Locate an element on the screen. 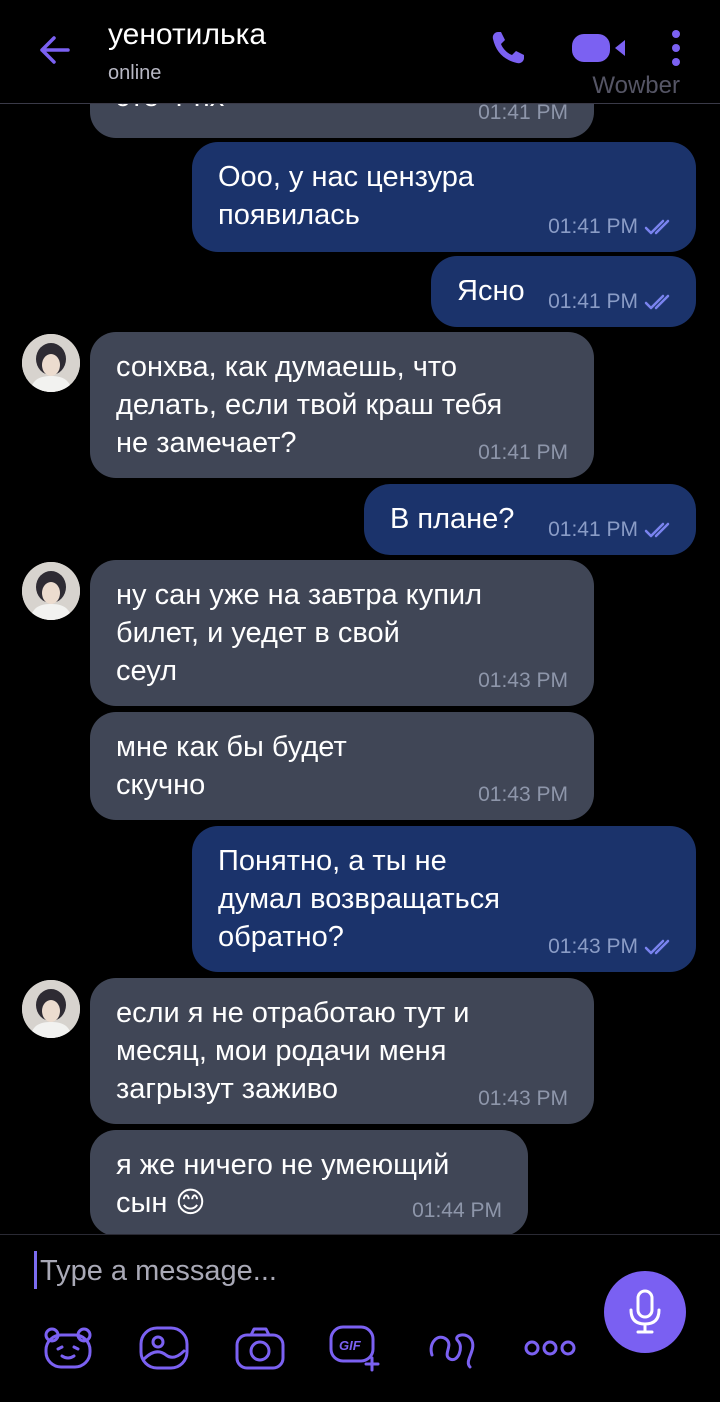 This screenshot has height=1402, width=720. microphone-button is located at coordinates (645, 1312).